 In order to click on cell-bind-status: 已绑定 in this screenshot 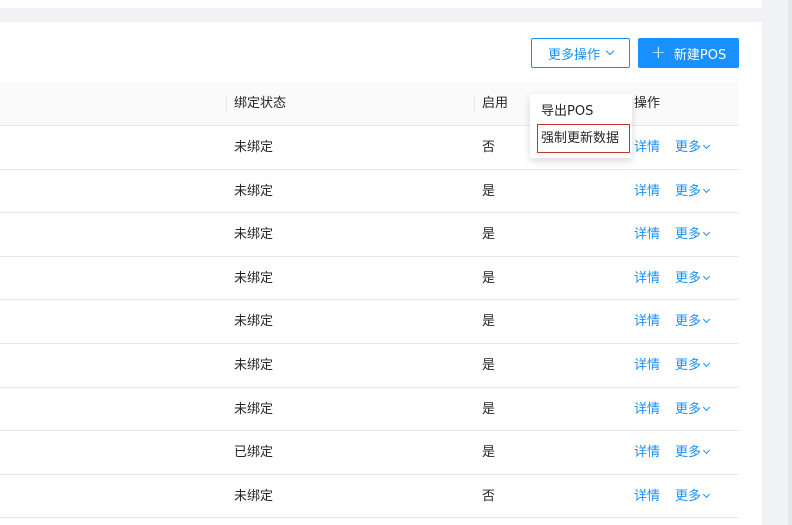, I will do `click(254, 453)`.